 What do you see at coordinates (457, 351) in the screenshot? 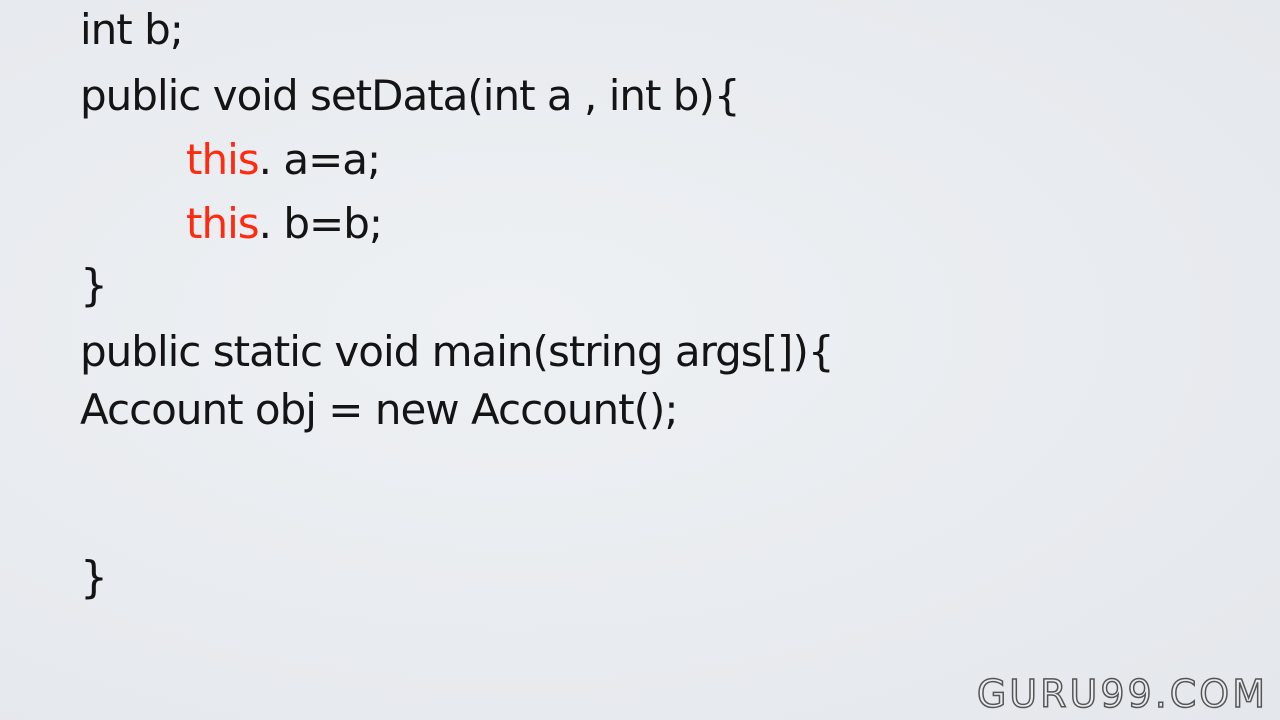
I see `code-line-main-signature: public static void main(string args[]){` at bounding box center [457, 351].